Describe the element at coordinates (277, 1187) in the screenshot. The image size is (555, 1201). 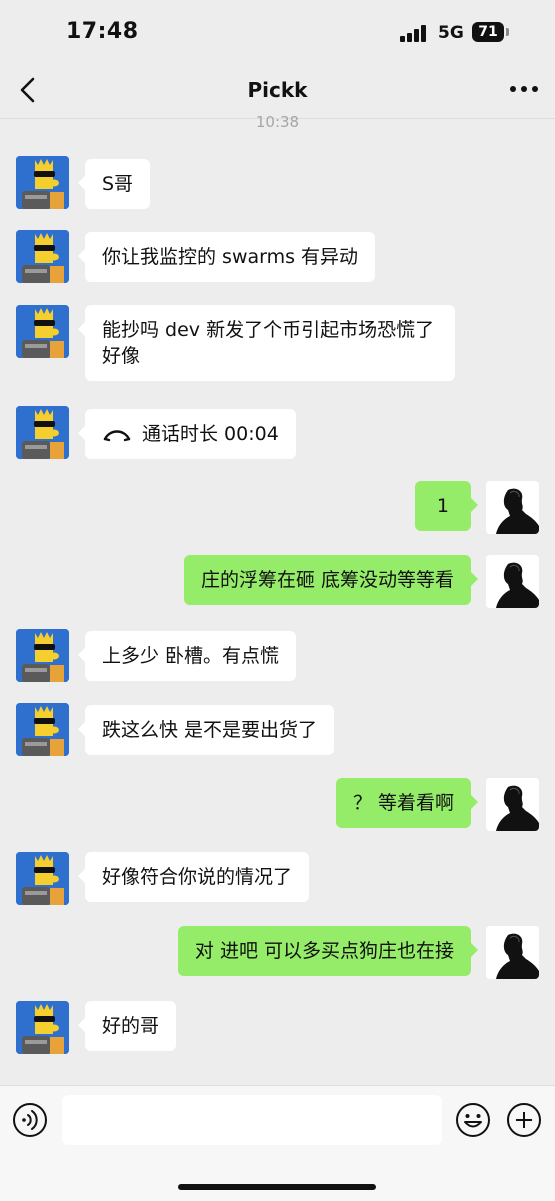
I see `home-indicator` at that location.